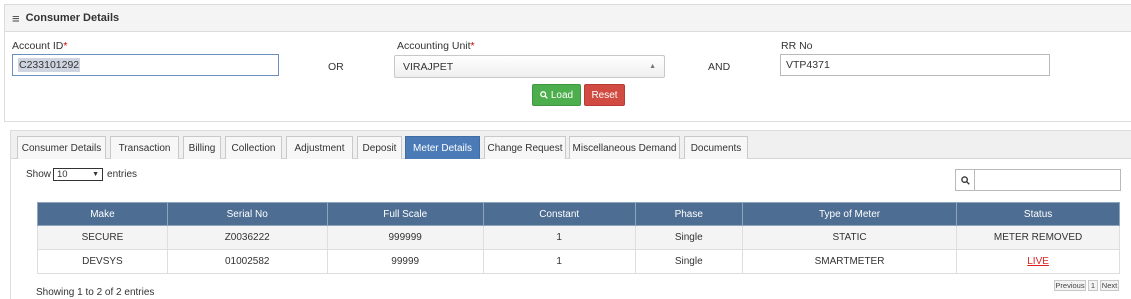 The width and height of the screenshot is (1131, 299). Describe the element at coordinates (428, 66) in the screenshot. I see `accounting-unit-value: VIRAJPET` at that location.